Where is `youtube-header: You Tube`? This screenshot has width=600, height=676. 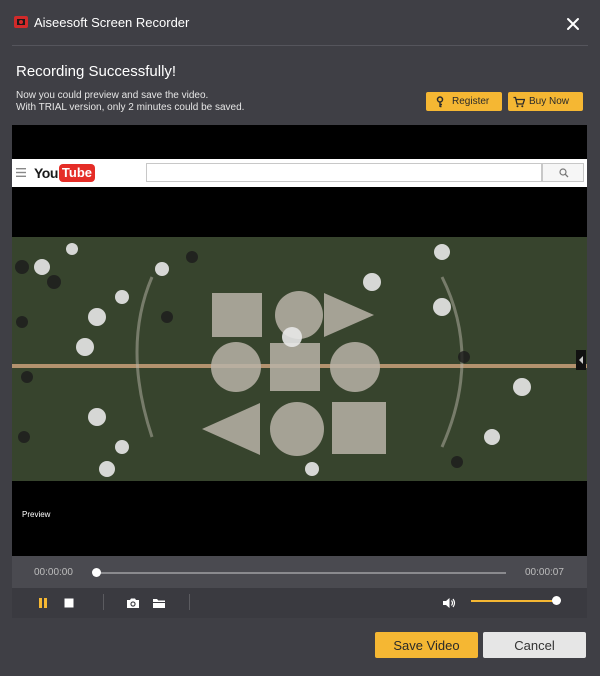 youtube-header: You Tube is located at coordinates (299, 173).